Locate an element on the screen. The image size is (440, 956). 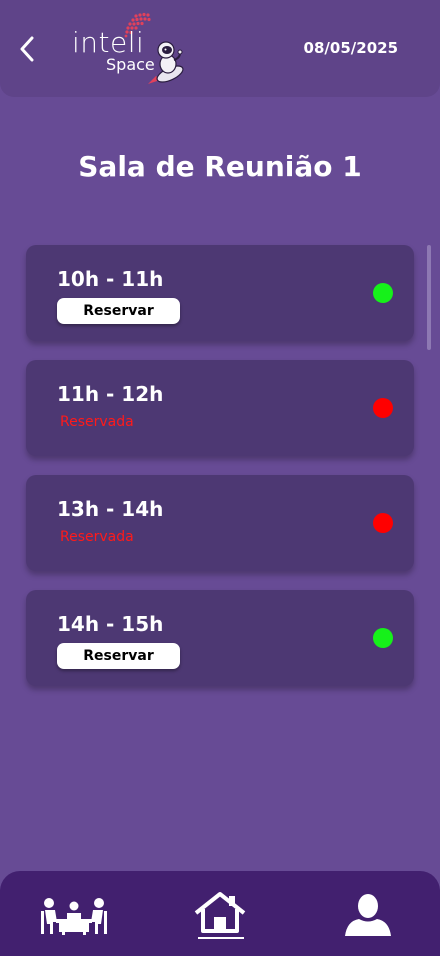
nav-profile is located at coordinates (368, 917).